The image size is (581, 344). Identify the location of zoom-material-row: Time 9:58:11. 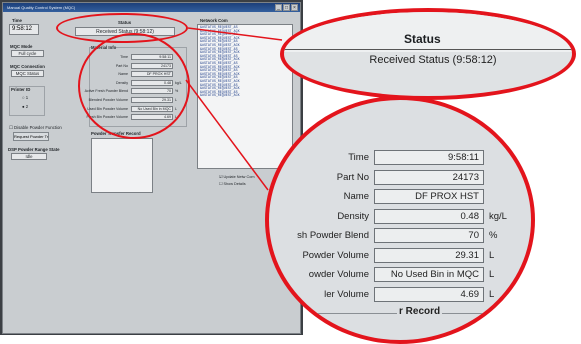
(400, 159).